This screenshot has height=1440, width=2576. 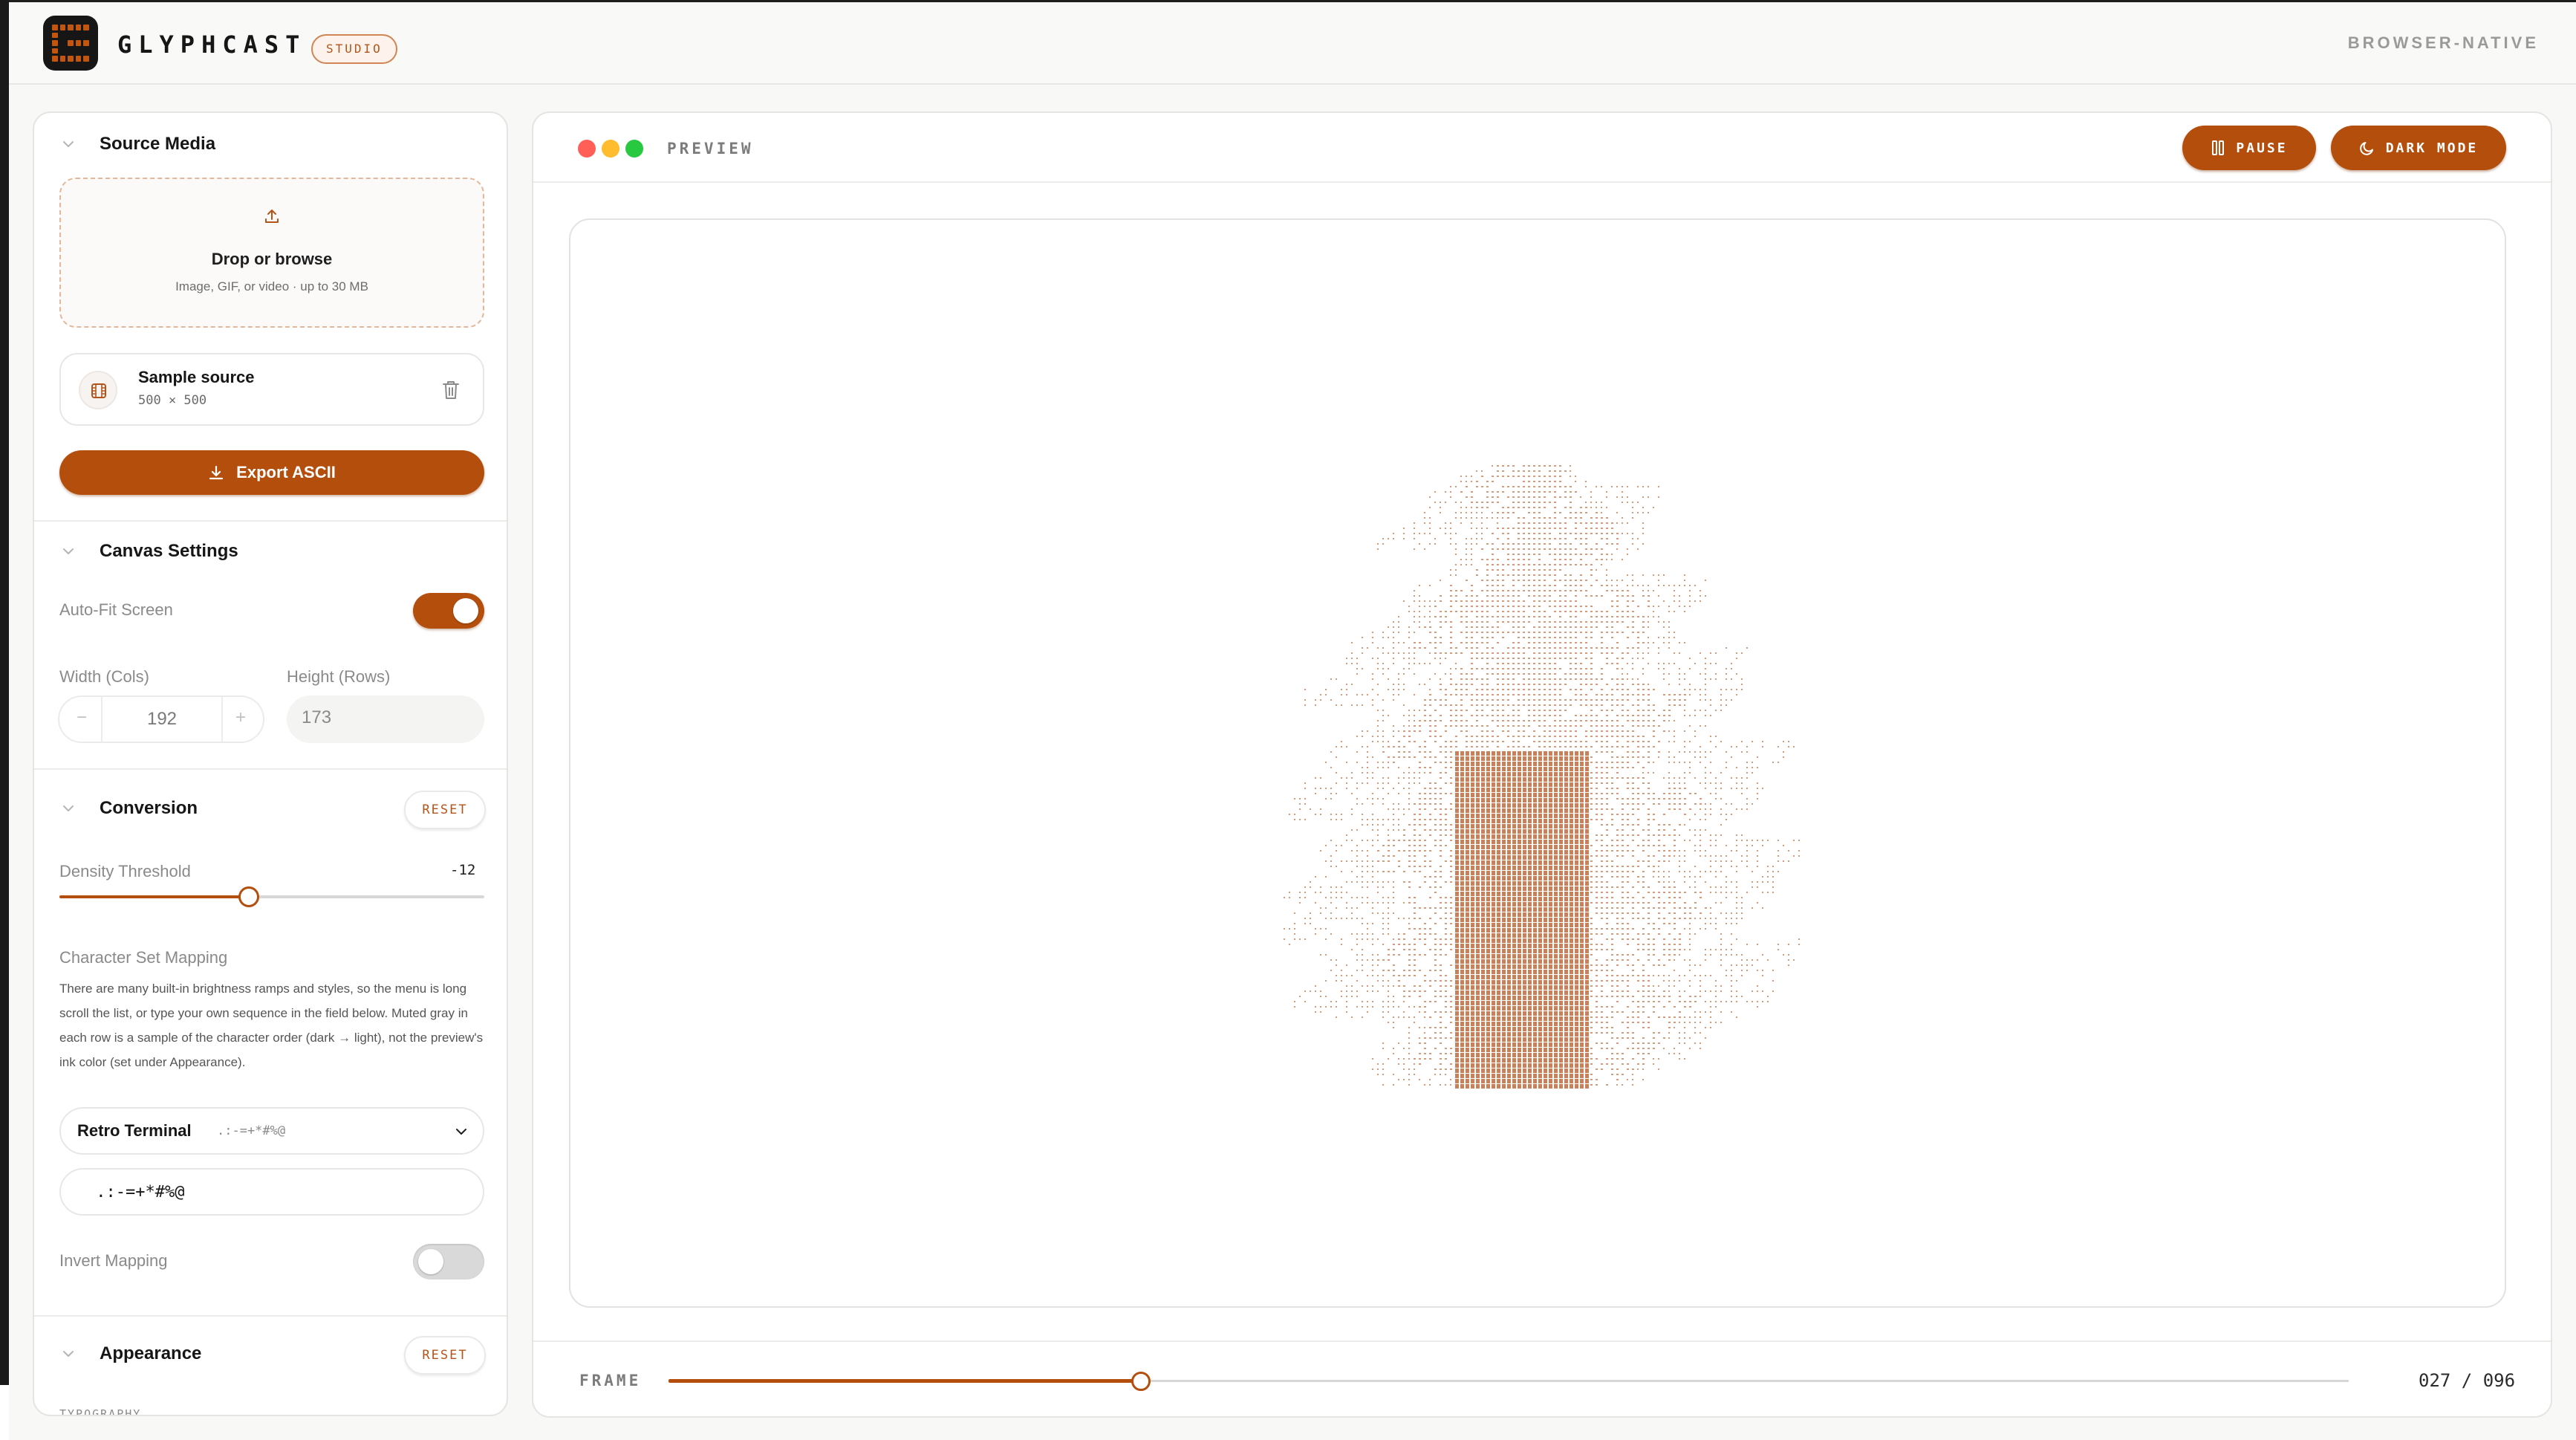 I want to click on pause-button: PAUSE, so click(x=2249, y=148).